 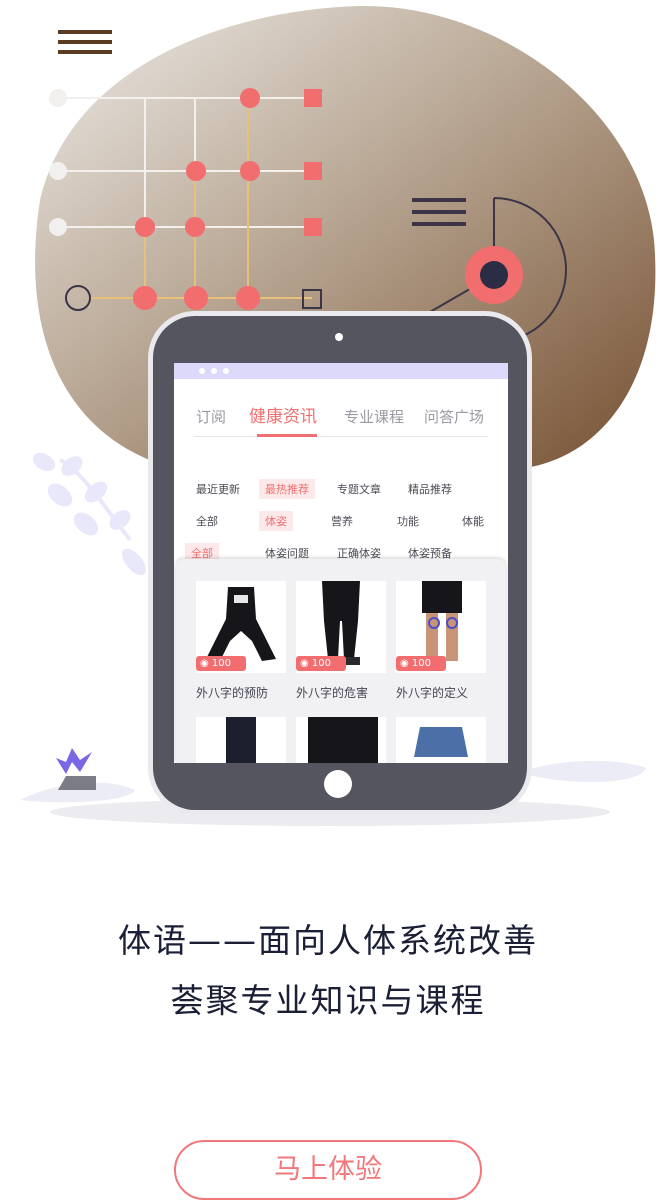 I want to click on filter-topics: 专题文章, so click(x=359, y=489).